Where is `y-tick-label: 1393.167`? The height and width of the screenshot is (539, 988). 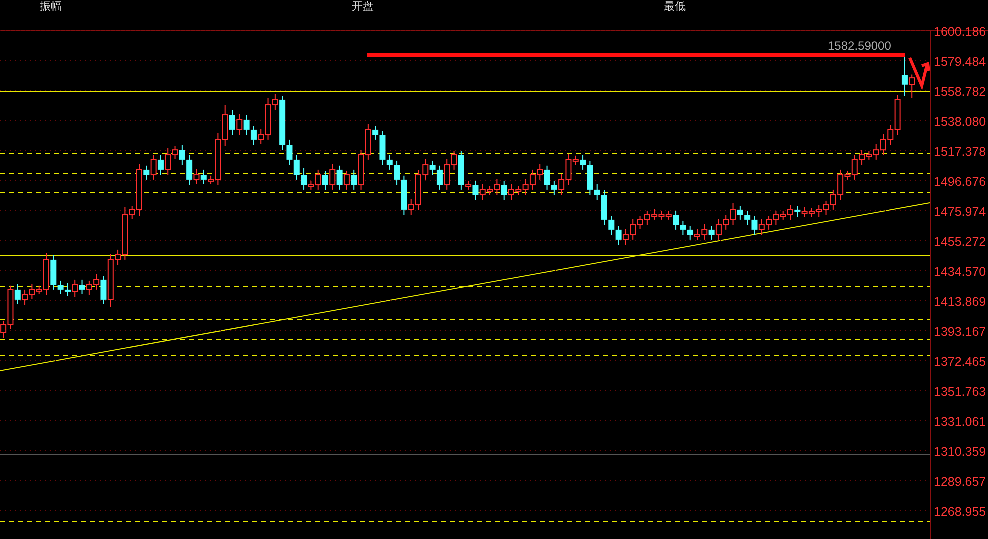
y-tick-label: 1393.167 is located at coordinates (960, 332).